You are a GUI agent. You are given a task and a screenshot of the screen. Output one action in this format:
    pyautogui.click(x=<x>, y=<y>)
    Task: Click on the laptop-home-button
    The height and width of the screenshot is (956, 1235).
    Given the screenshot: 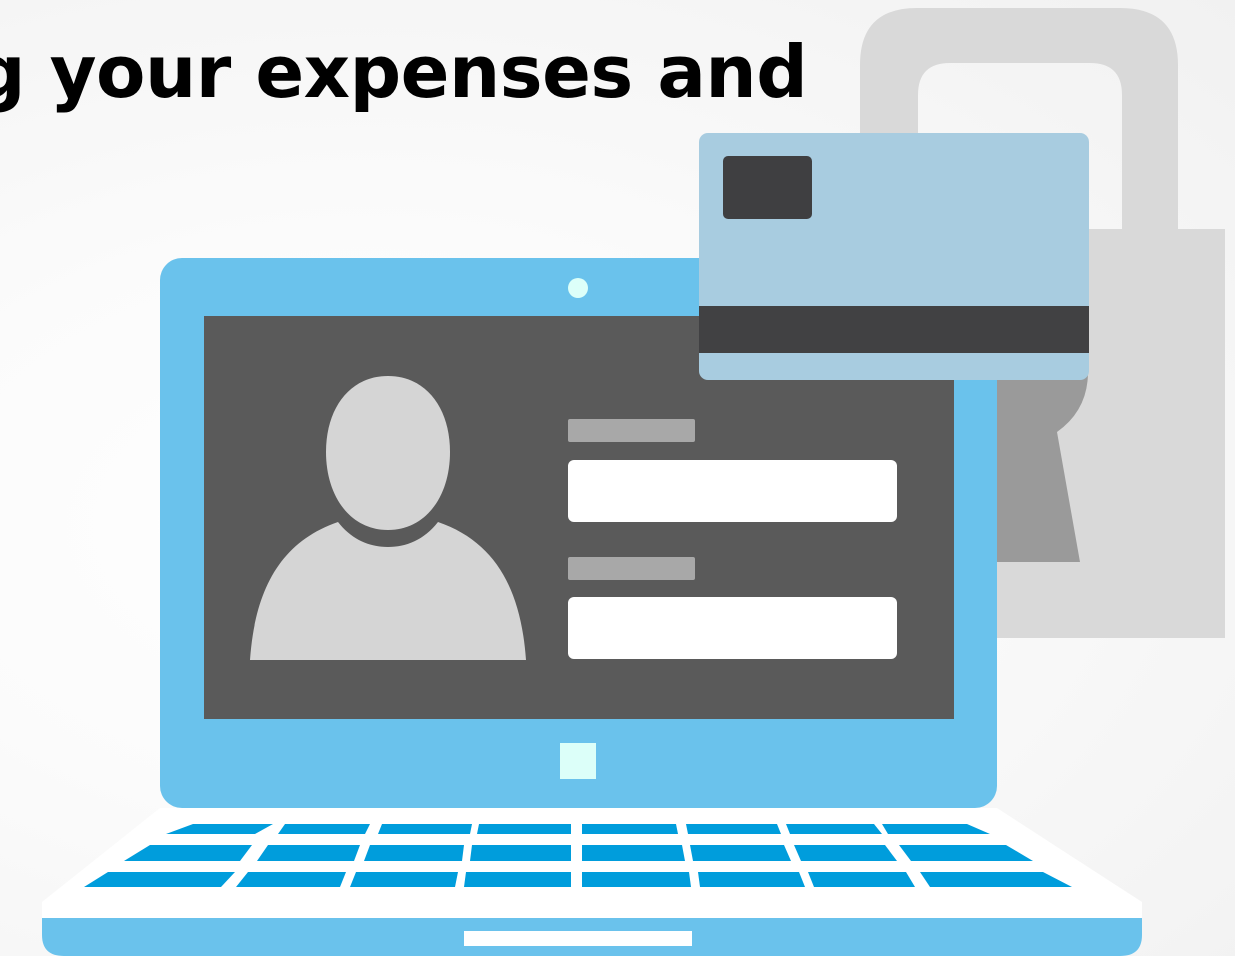 What is the action you would take?
    pyautogui.click(x=578, y=761)
    